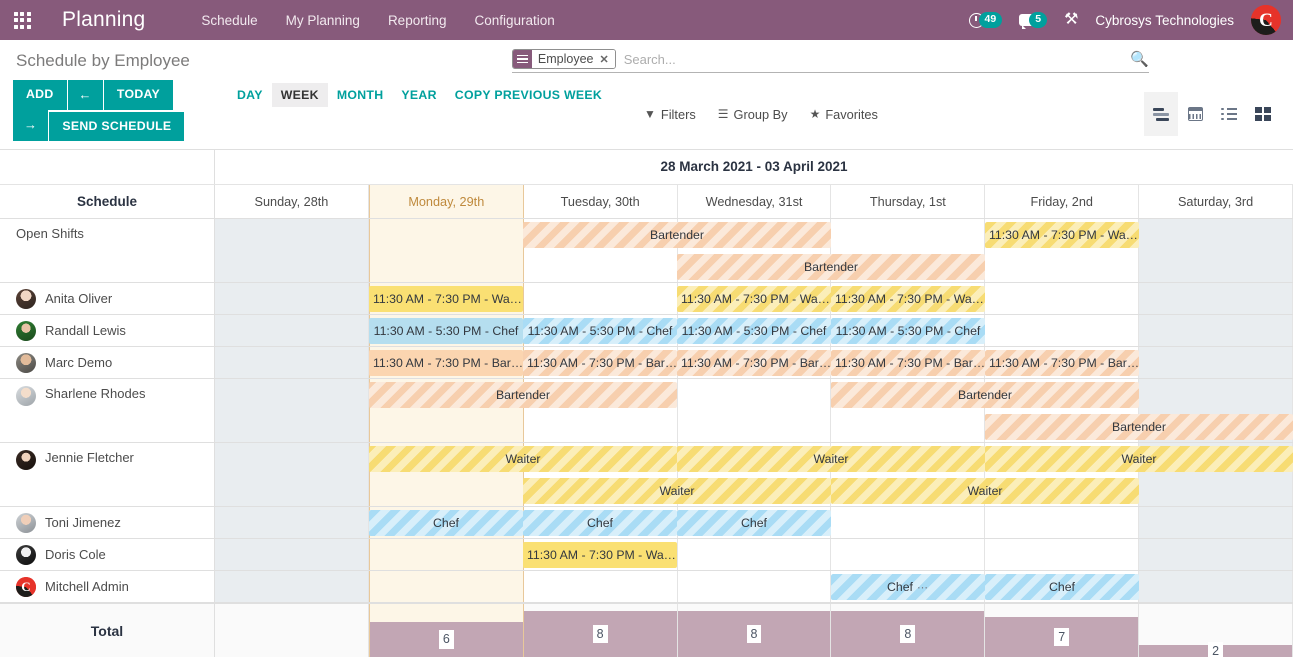  What do you see at coordinates (107, 250) in the screenshot?
I see `gantt-row-label-open-shifts: Open Shifts` at bounding box center [107, 250].